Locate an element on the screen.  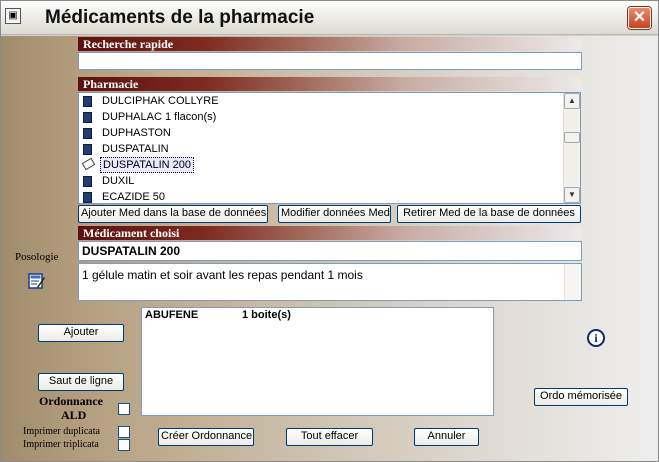
scroll-down-icon: ▼ is located at coordinates (572, 195).